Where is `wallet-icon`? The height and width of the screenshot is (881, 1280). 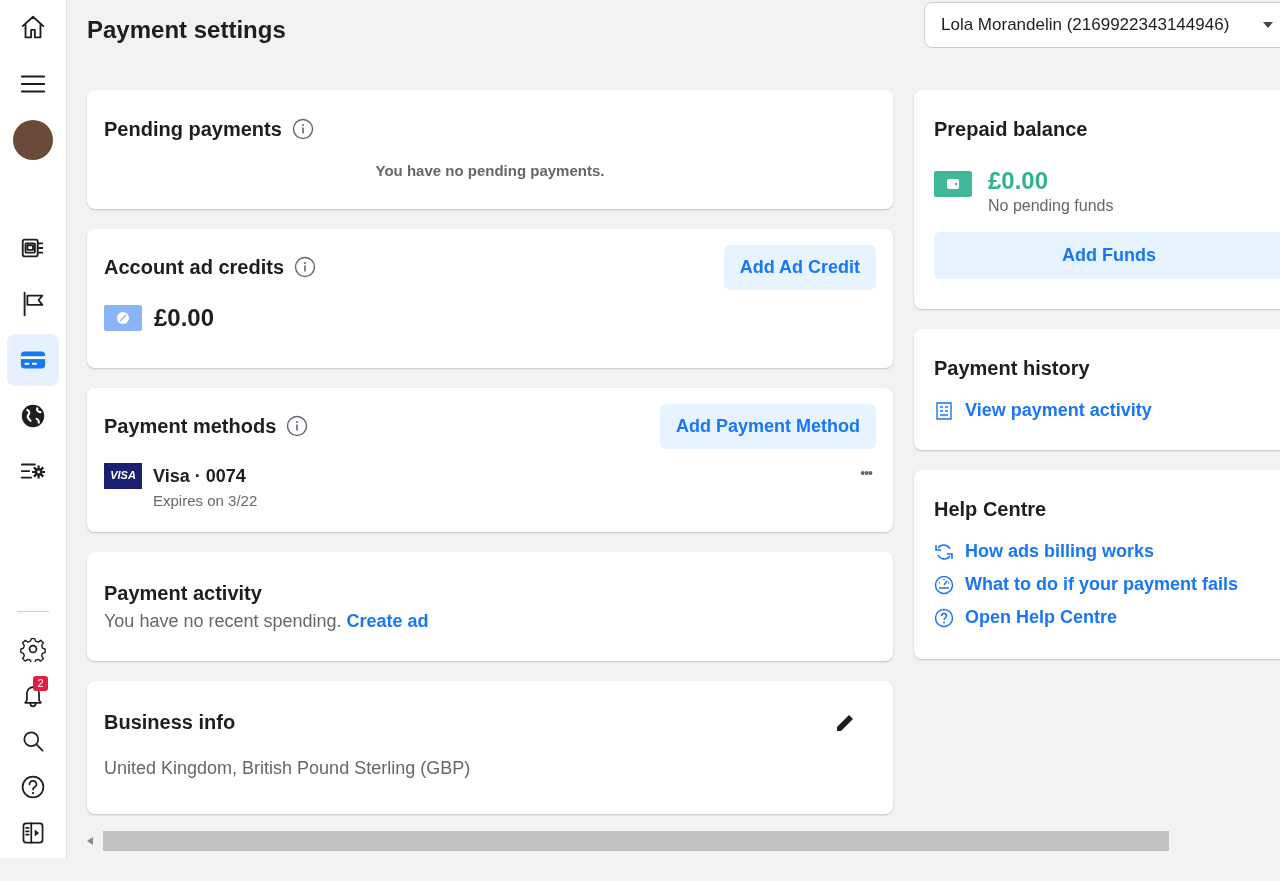
wallet-icon is located at coordinates (953, 184).